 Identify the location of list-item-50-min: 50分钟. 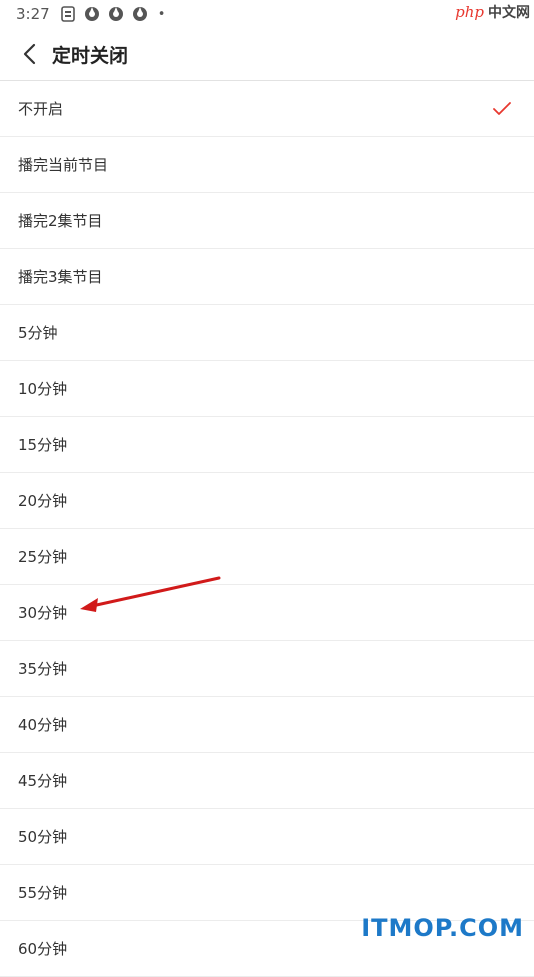
(267, 837).